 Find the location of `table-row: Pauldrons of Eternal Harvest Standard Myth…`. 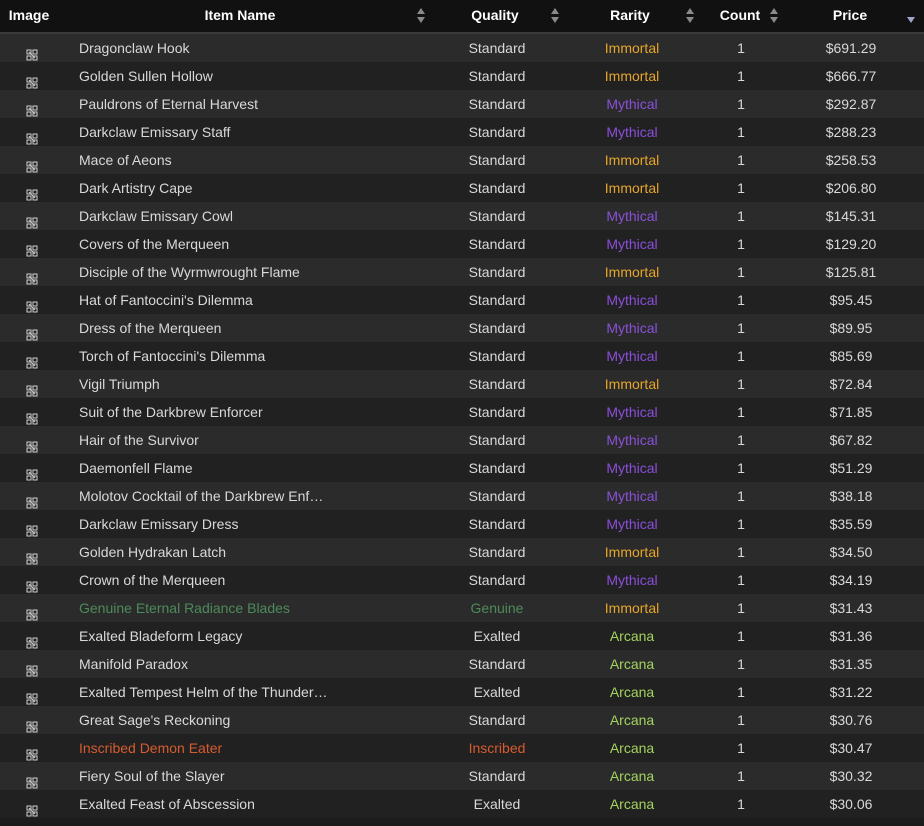

table-row: Pauldrons of Eternal Harvest Standard Myth… is located at coordinates (462, 104).